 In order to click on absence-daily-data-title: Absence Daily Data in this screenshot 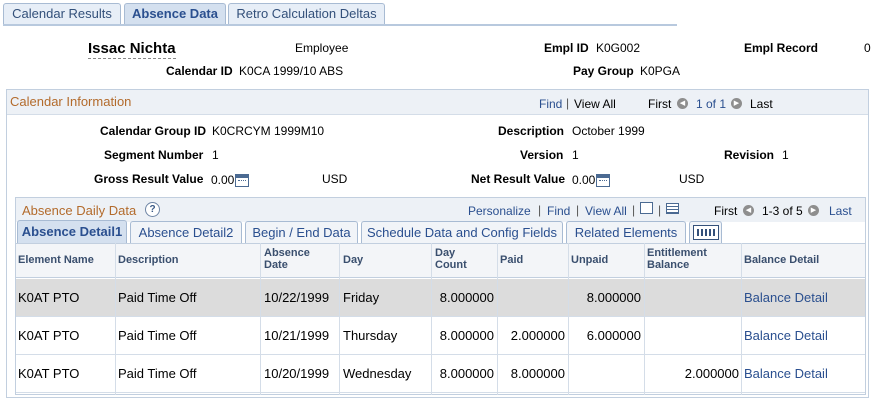, I will do `click(79, 210)`.